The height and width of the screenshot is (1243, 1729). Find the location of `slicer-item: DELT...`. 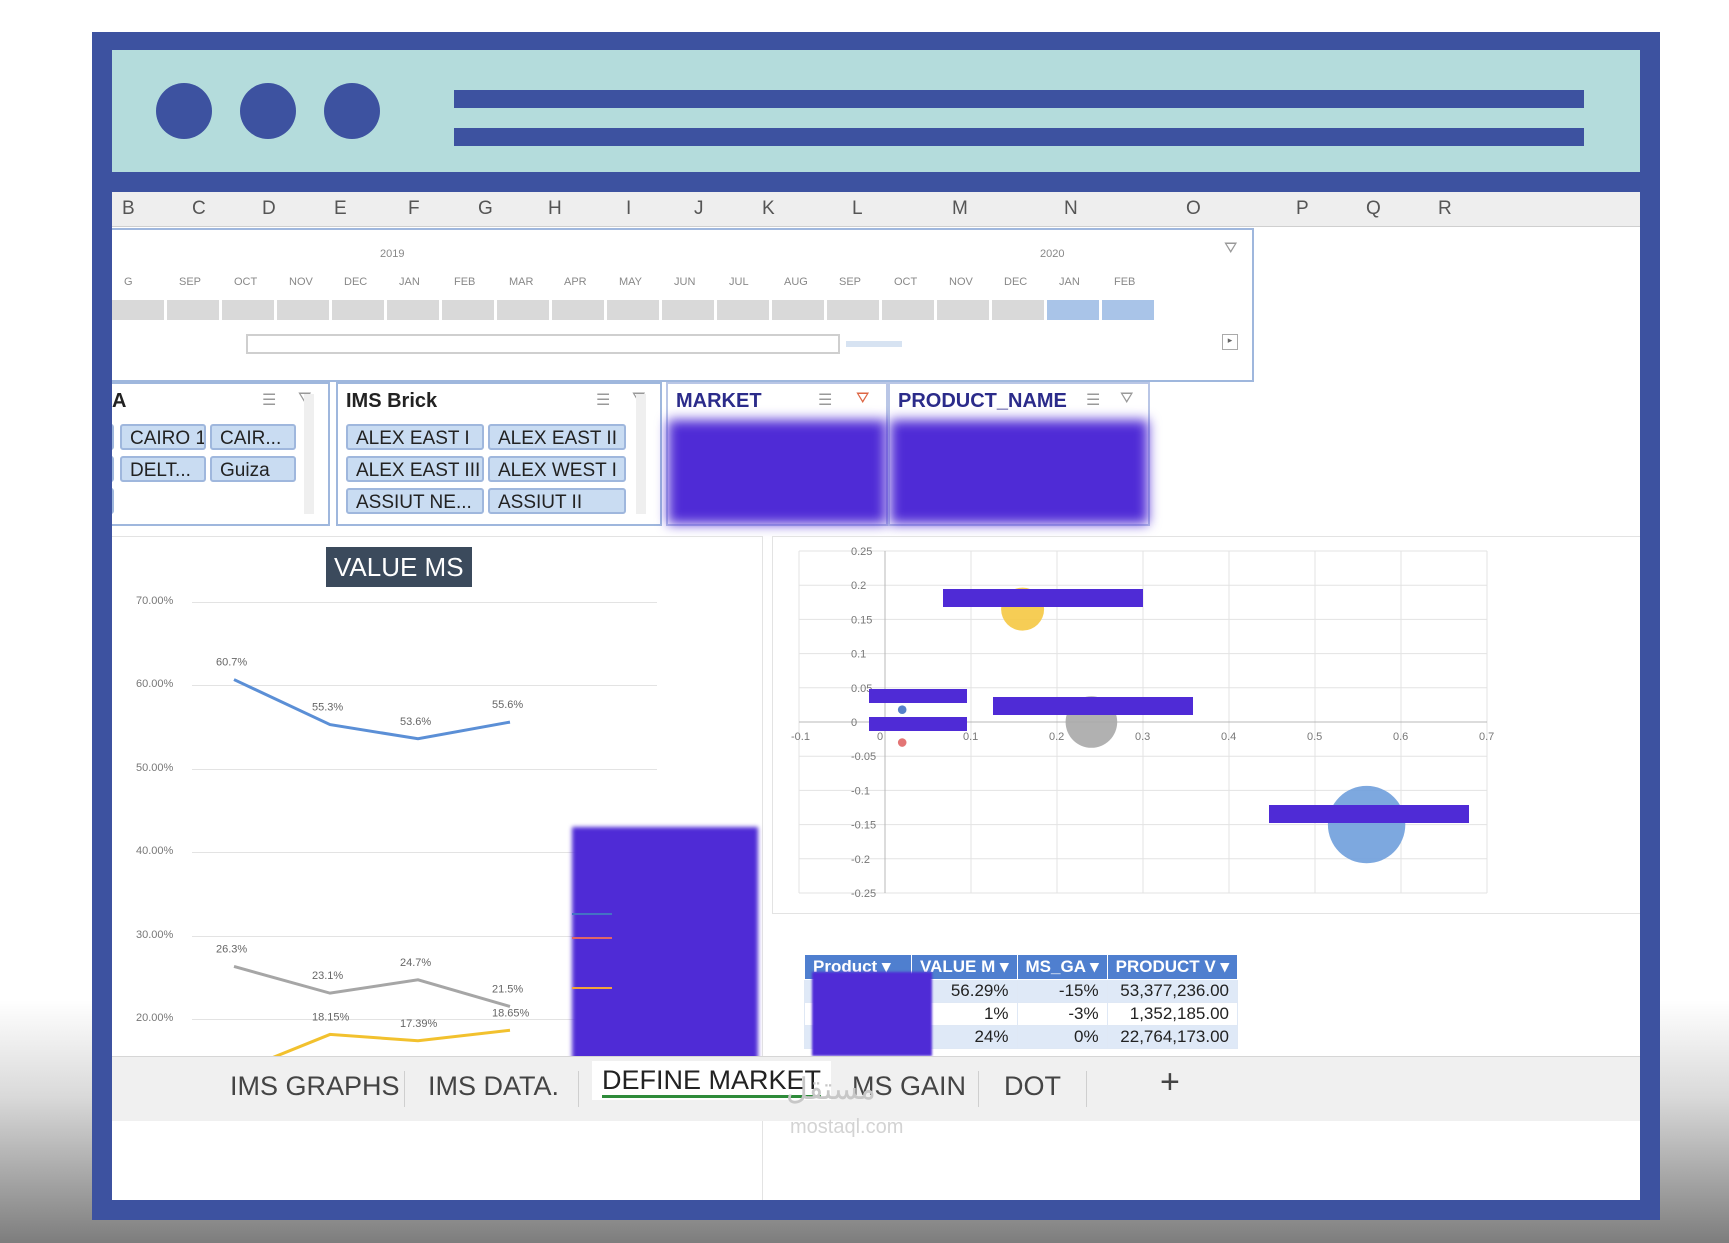

slicer-item: DELT... is located at coordinates (163, 469).